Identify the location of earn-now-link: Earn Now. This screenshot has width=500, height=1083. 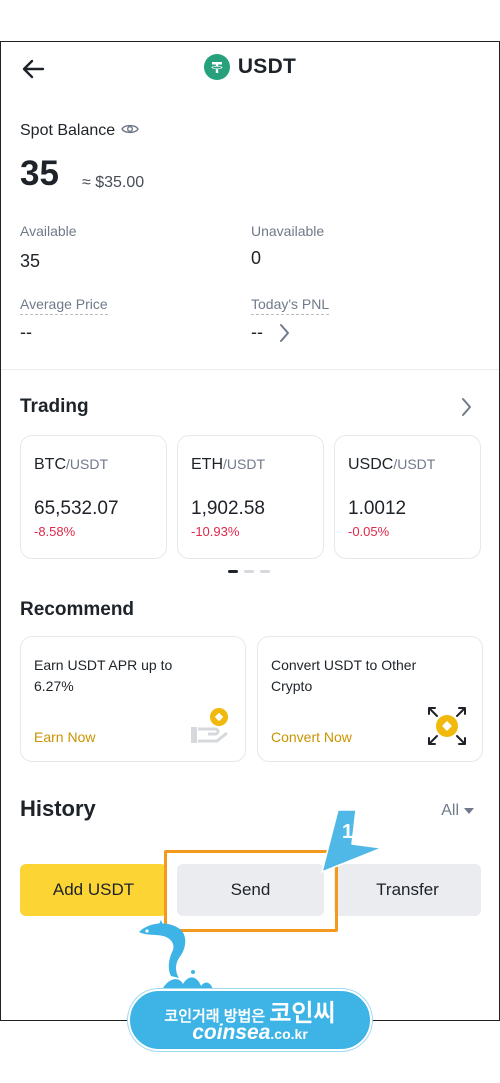
(64, 737).